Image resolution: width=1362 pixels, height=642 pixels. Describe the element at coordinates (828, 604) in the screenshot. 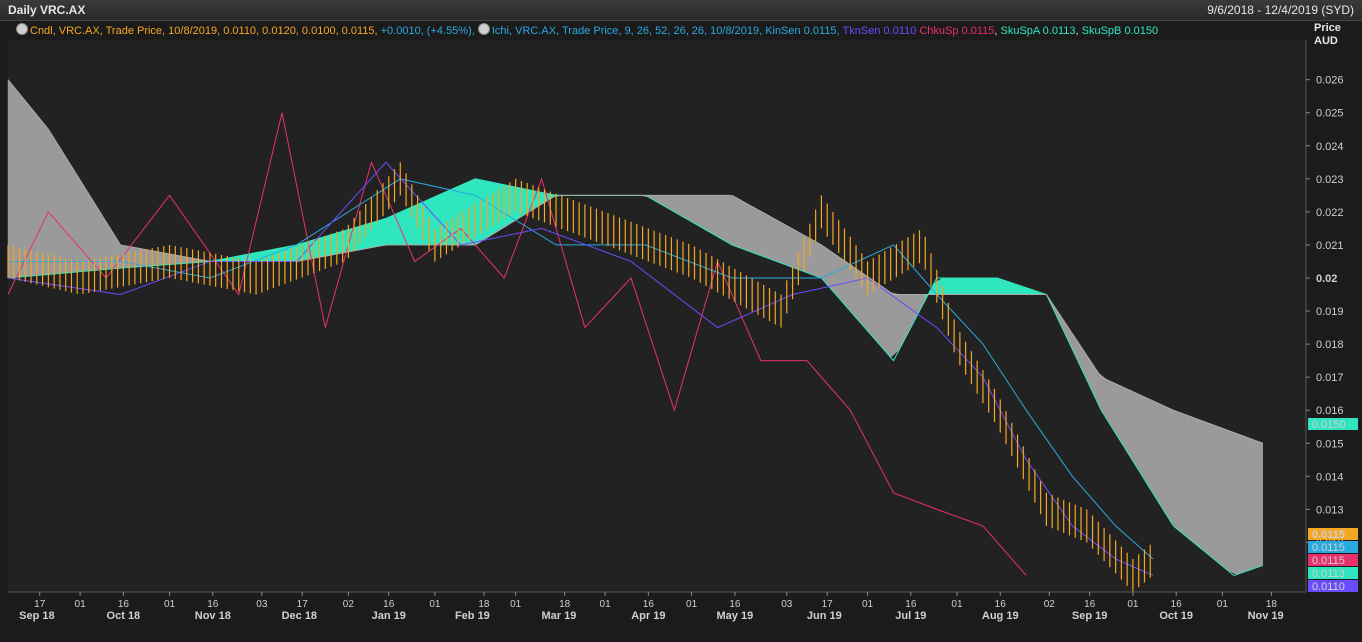

I see `day-tick-label: 17` at that location.